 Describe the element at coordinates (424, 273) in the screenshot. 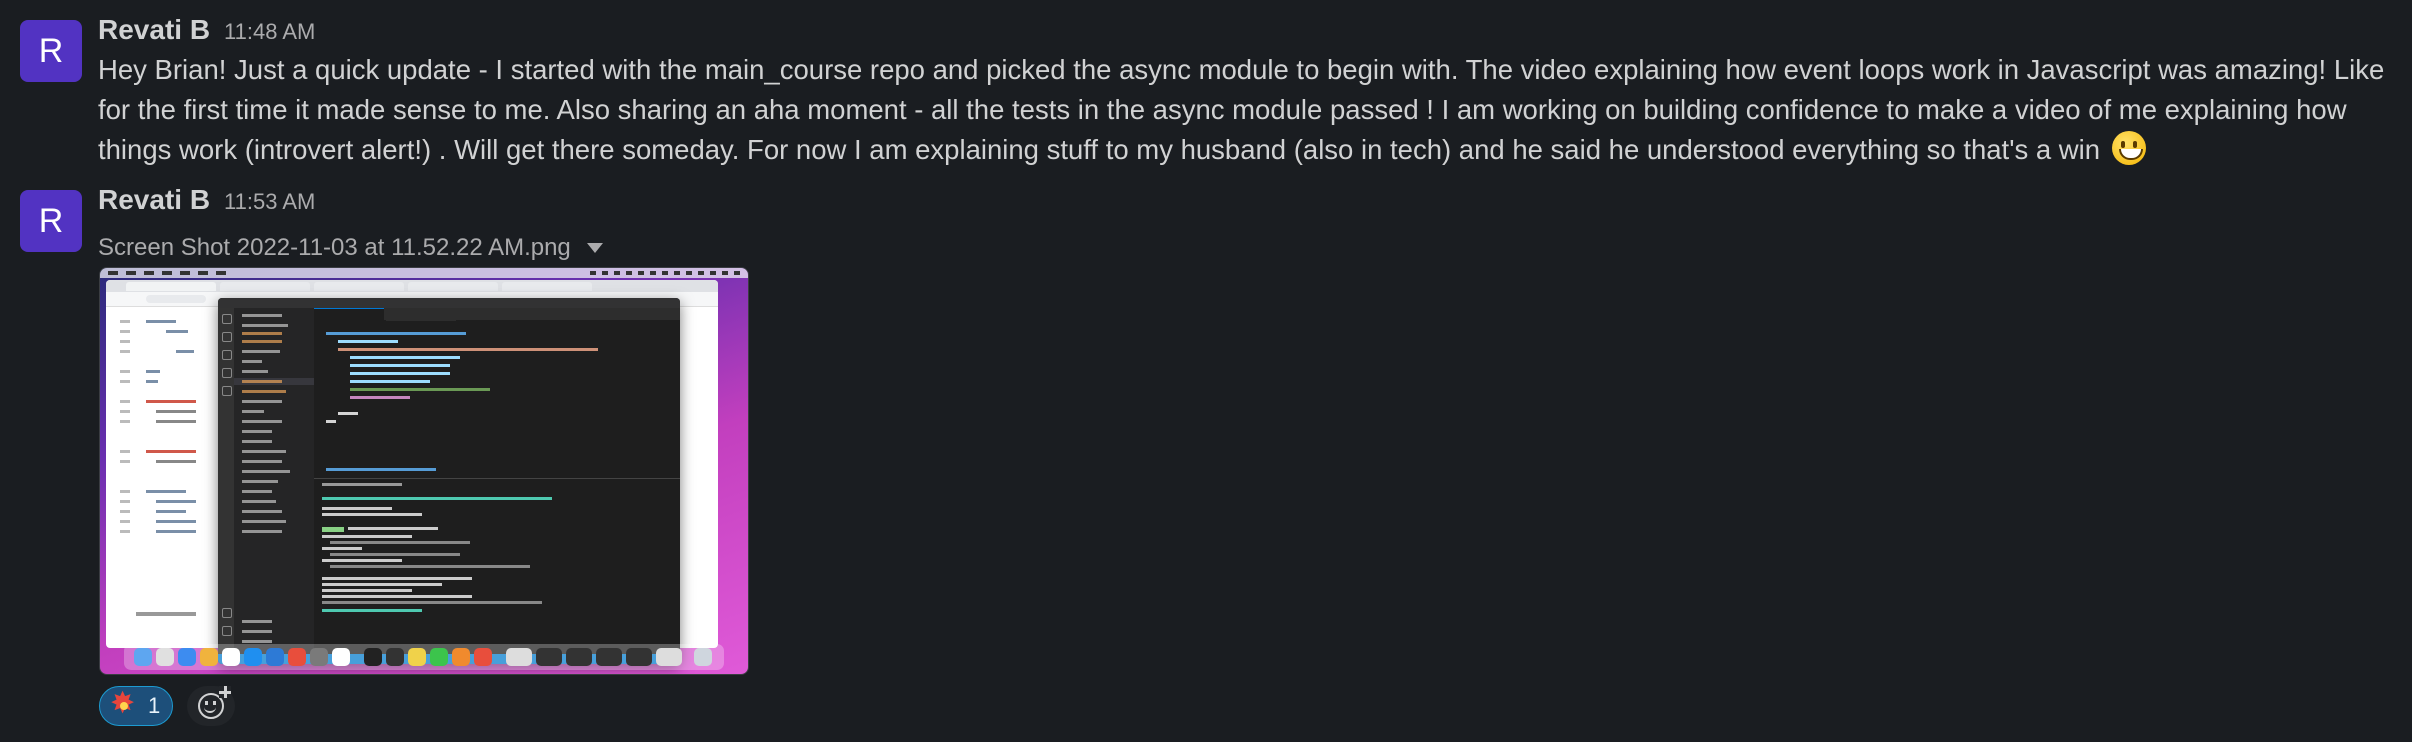

I see `mac-menubar` at that location.